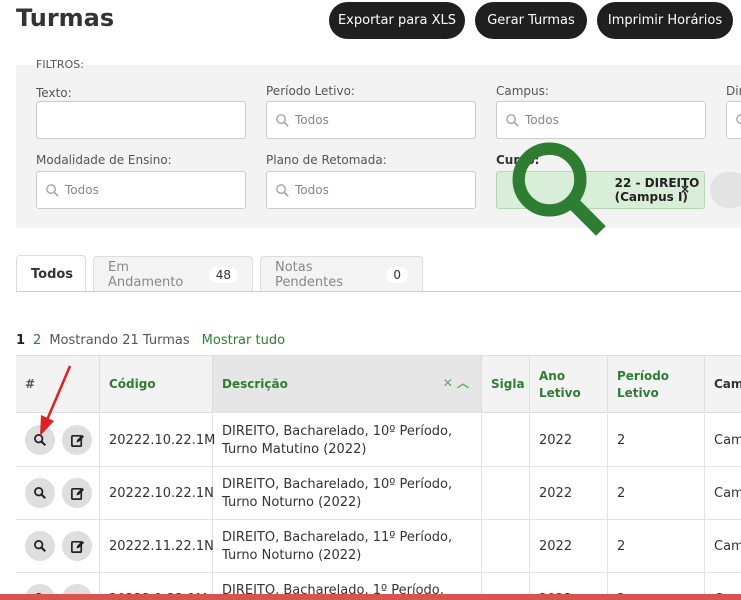 This screenshot has width=741, height=600. I want to click on tabs-divider, so click(378, 291).